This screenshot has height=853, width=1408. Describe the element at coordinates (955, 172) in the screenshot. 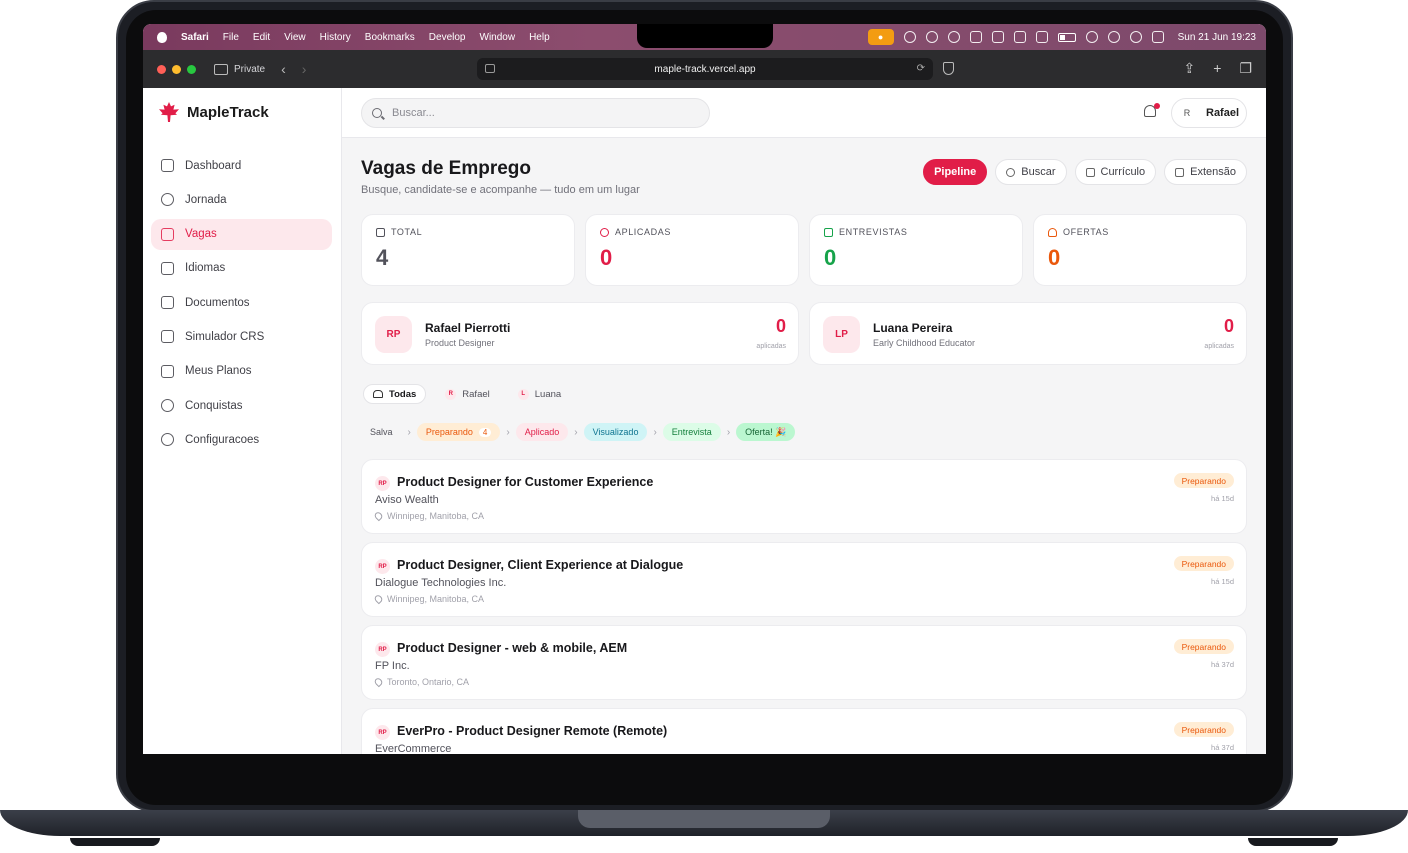

I see `pipeline-button: Pipeline` at that location.